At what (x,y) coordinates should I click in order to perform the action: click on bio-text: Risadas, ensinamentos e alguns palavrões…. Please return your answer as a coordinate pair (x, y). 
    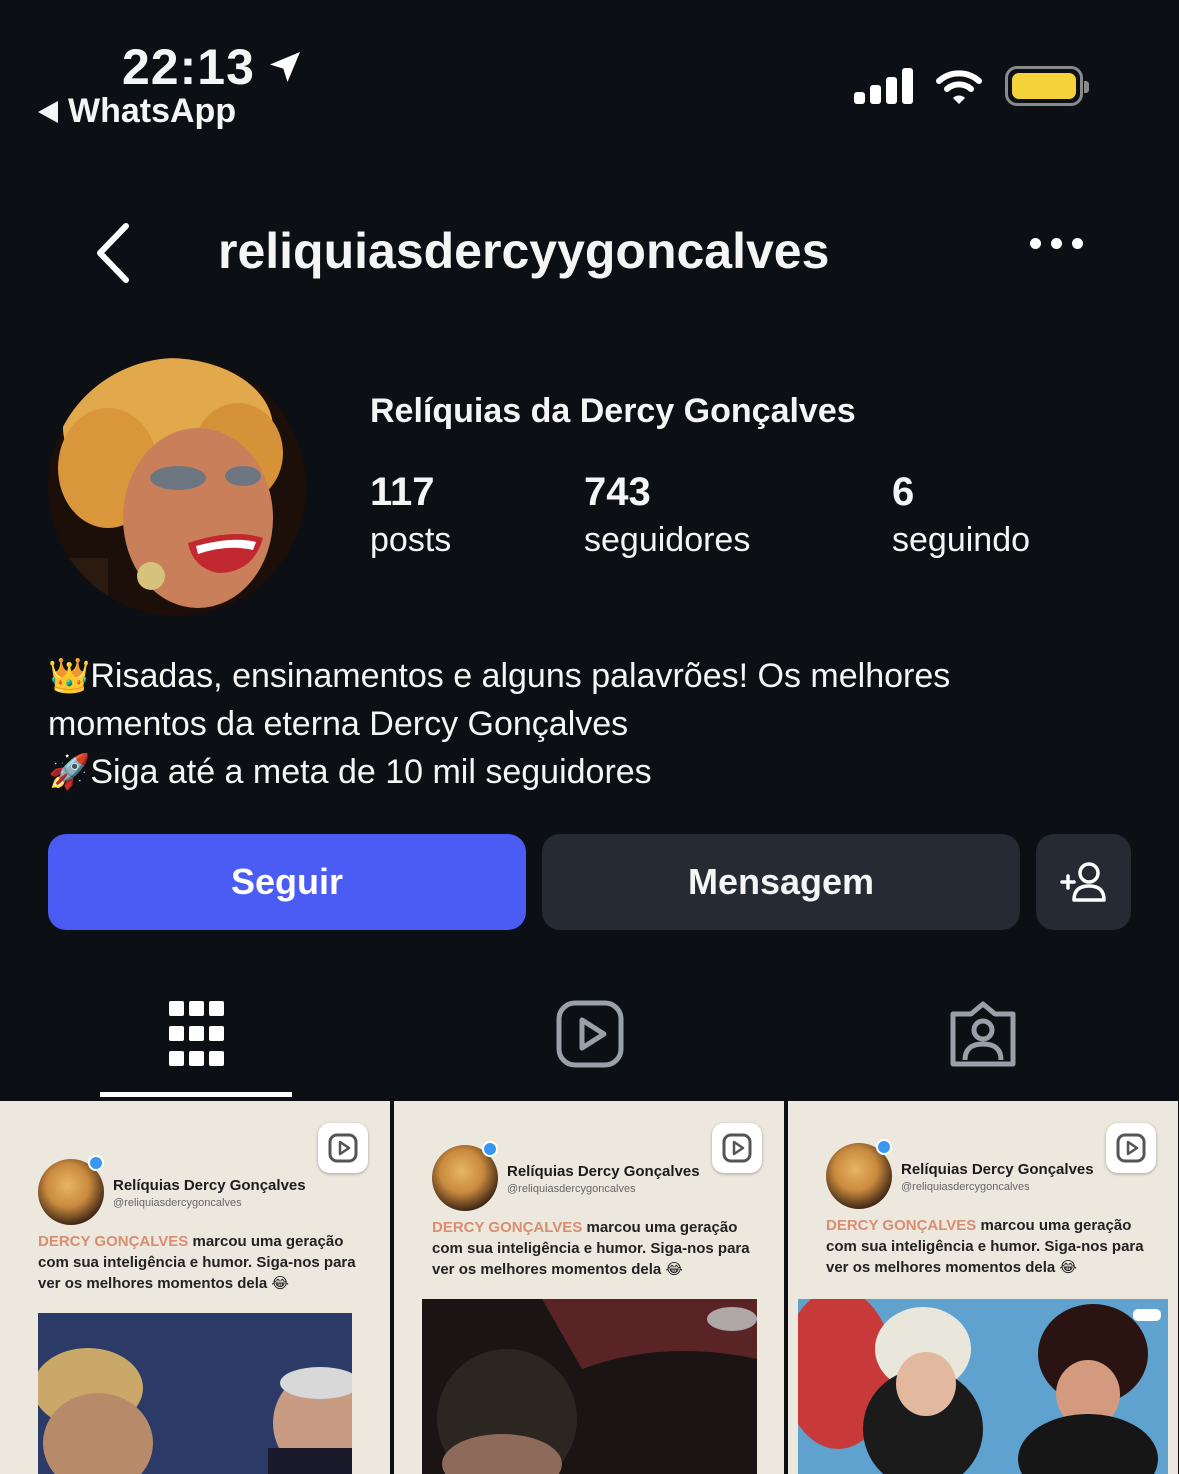
    Looking at the image, I should click on (520, 676).